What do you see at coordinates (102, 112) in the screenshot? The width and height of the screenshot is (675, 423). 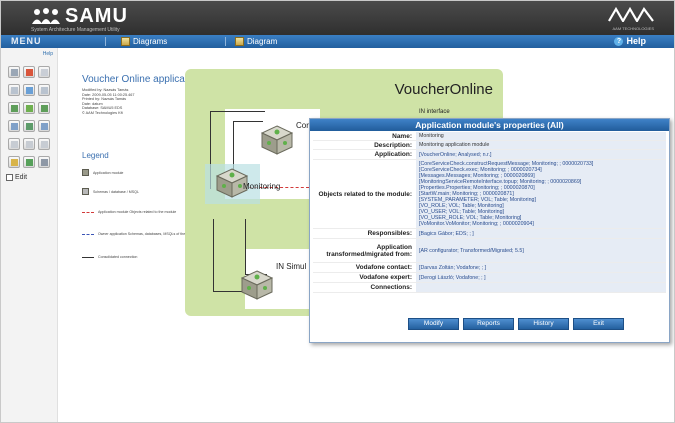 I see `meta-line: © AAM Technologies Kft` at bounding box center [102, 112].